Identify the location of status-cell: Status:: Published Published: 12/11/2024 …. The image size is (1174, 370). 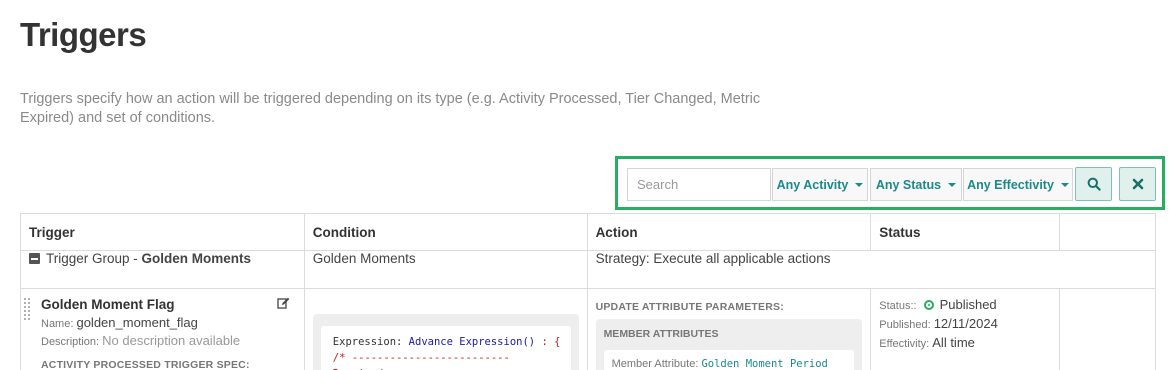
(965, 329).